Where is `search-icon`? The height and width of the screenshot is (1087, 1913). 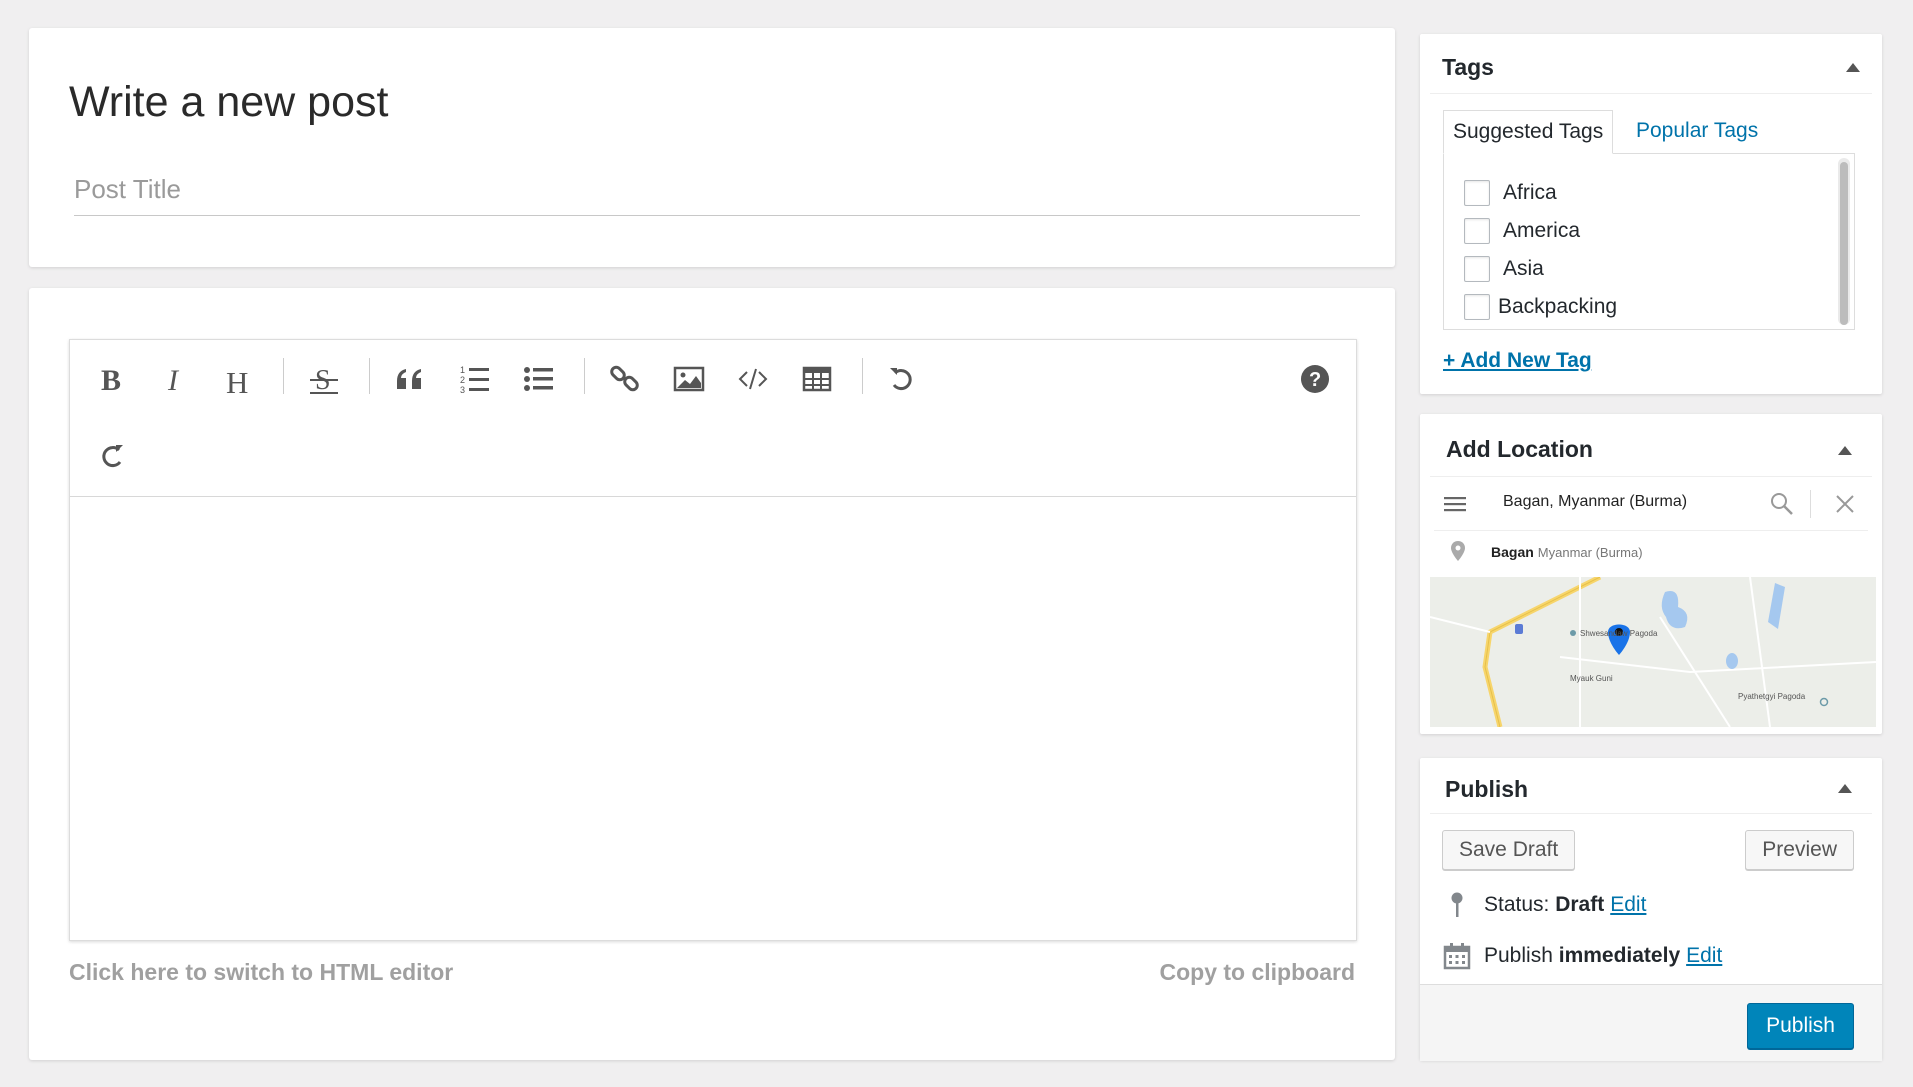
search-icon is located at coordinates (1782, 506).